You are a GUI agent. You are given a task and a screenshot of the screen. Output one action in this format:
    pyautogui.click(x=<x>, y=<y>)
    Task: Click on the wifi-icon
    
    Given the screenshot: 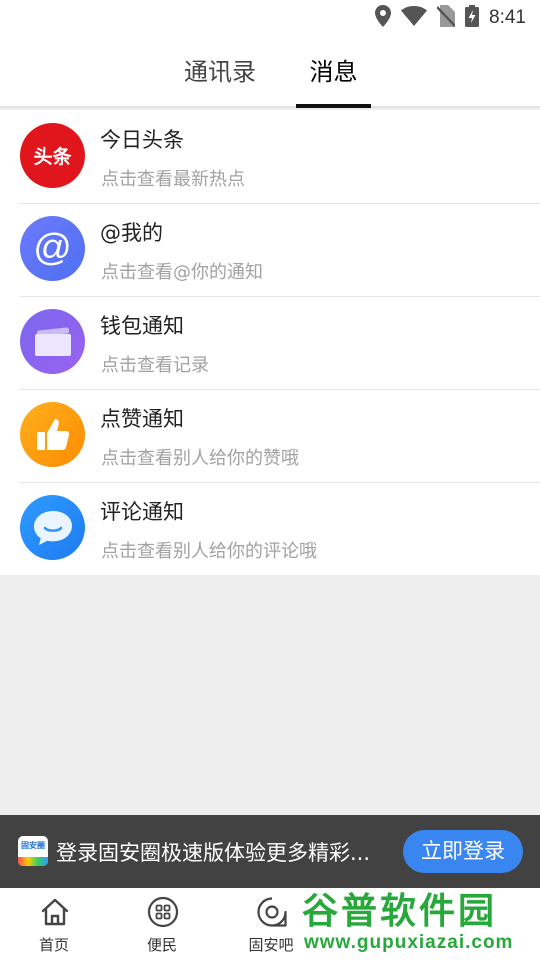 What is the action you would take?
    pyautogui.click(x=414, y=17)
    